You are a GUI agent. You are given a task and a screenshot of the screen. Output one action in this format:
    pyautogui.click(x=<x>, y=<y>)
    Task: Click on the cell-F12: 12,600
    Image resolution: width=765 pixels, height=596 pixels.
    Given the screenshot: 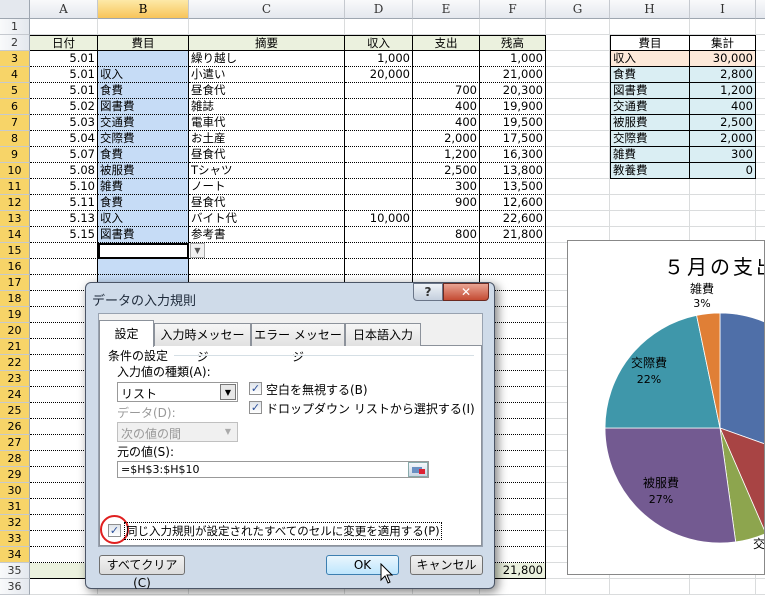 What is the action you would take?
    pyautogui.click(x=513, y=203)
    